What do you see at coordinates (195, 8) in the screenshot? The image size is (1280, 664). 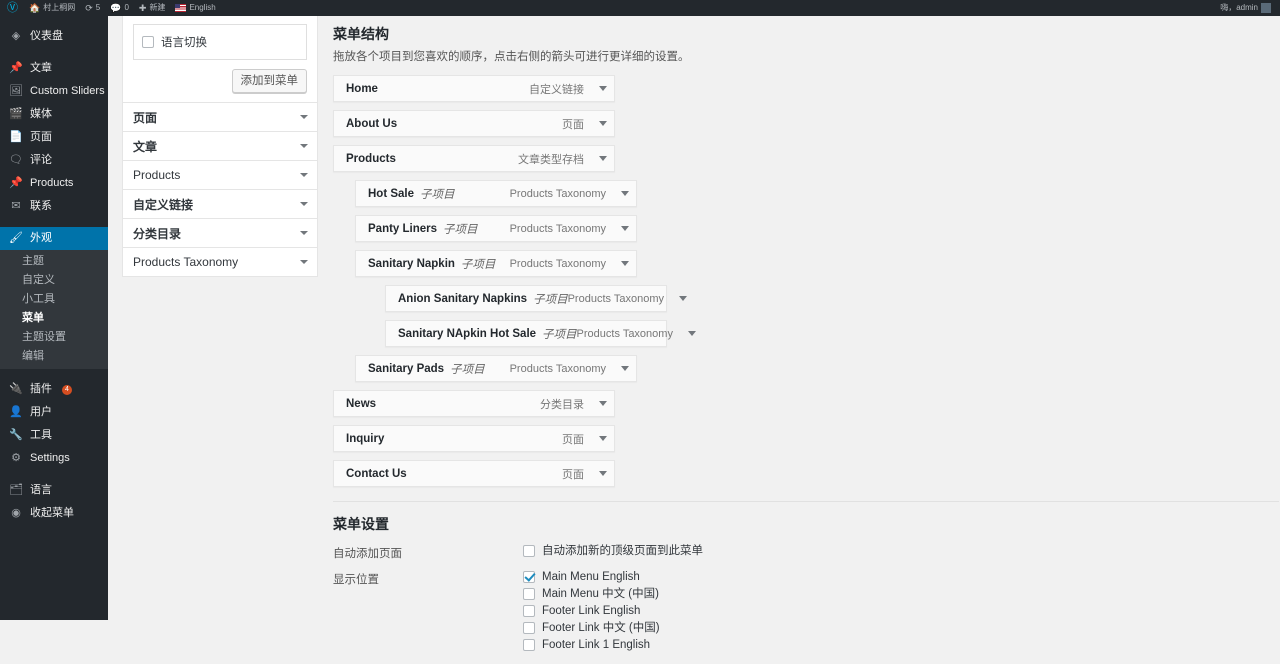 I see `language-switcher: English` at bounding box center [195, 8].